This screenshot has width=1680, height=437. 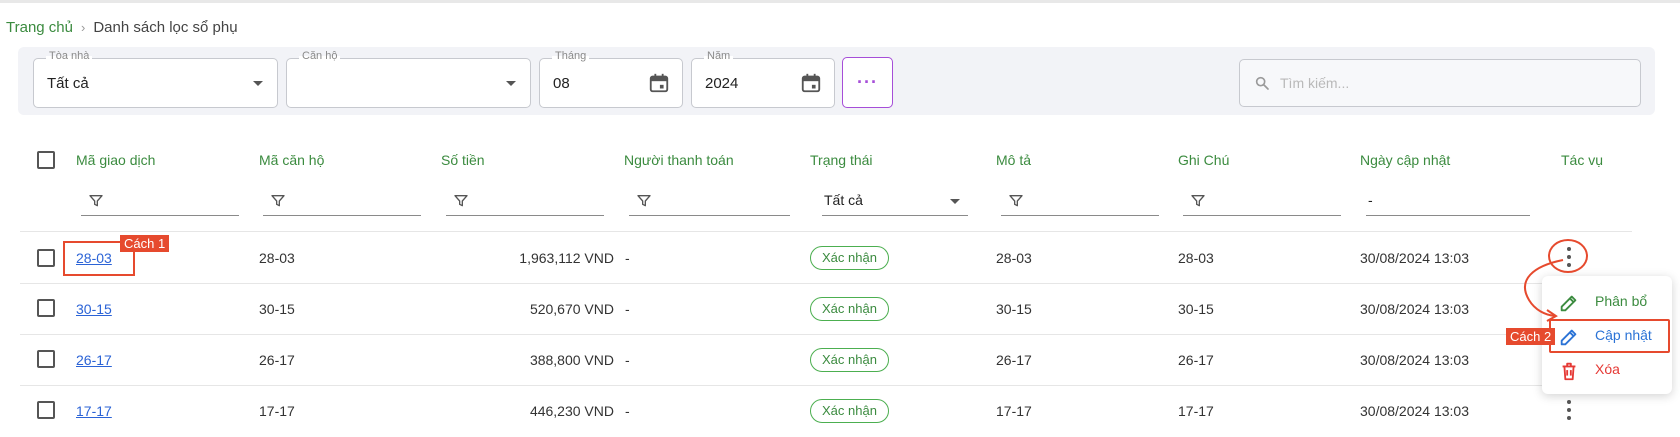 I want to click on transaction-code-link: 26-17, so click(x=94, y=360).